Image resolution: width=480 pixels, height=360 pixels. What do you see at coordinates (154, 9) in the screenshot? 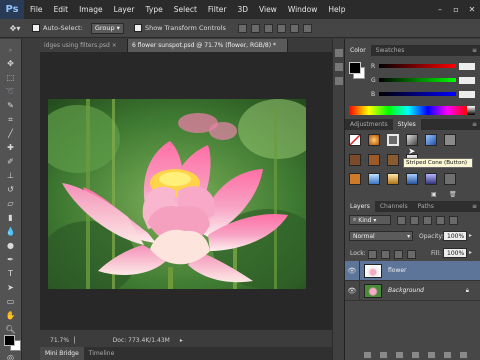
I see `menu-type: Type` at bounding box center [154, 9].